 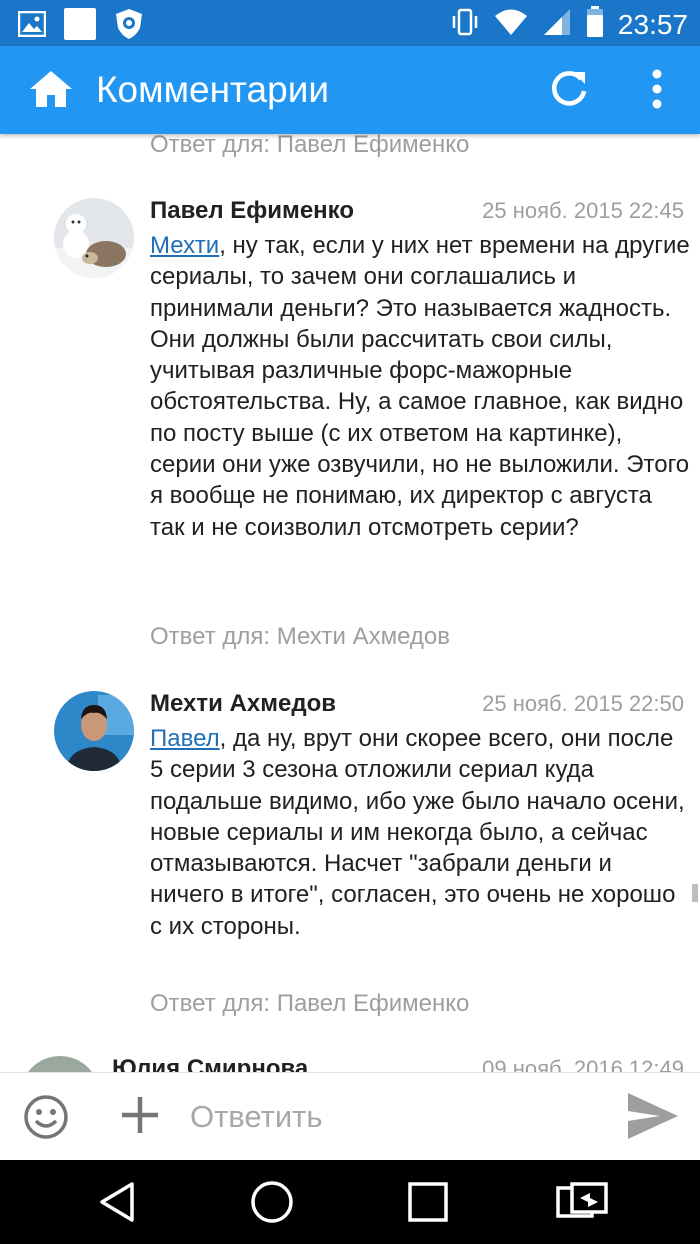 What do you see at coordinates (695, 893) in the screenshot?
I see `scroll-indicator` at bounding box center [695, 893].